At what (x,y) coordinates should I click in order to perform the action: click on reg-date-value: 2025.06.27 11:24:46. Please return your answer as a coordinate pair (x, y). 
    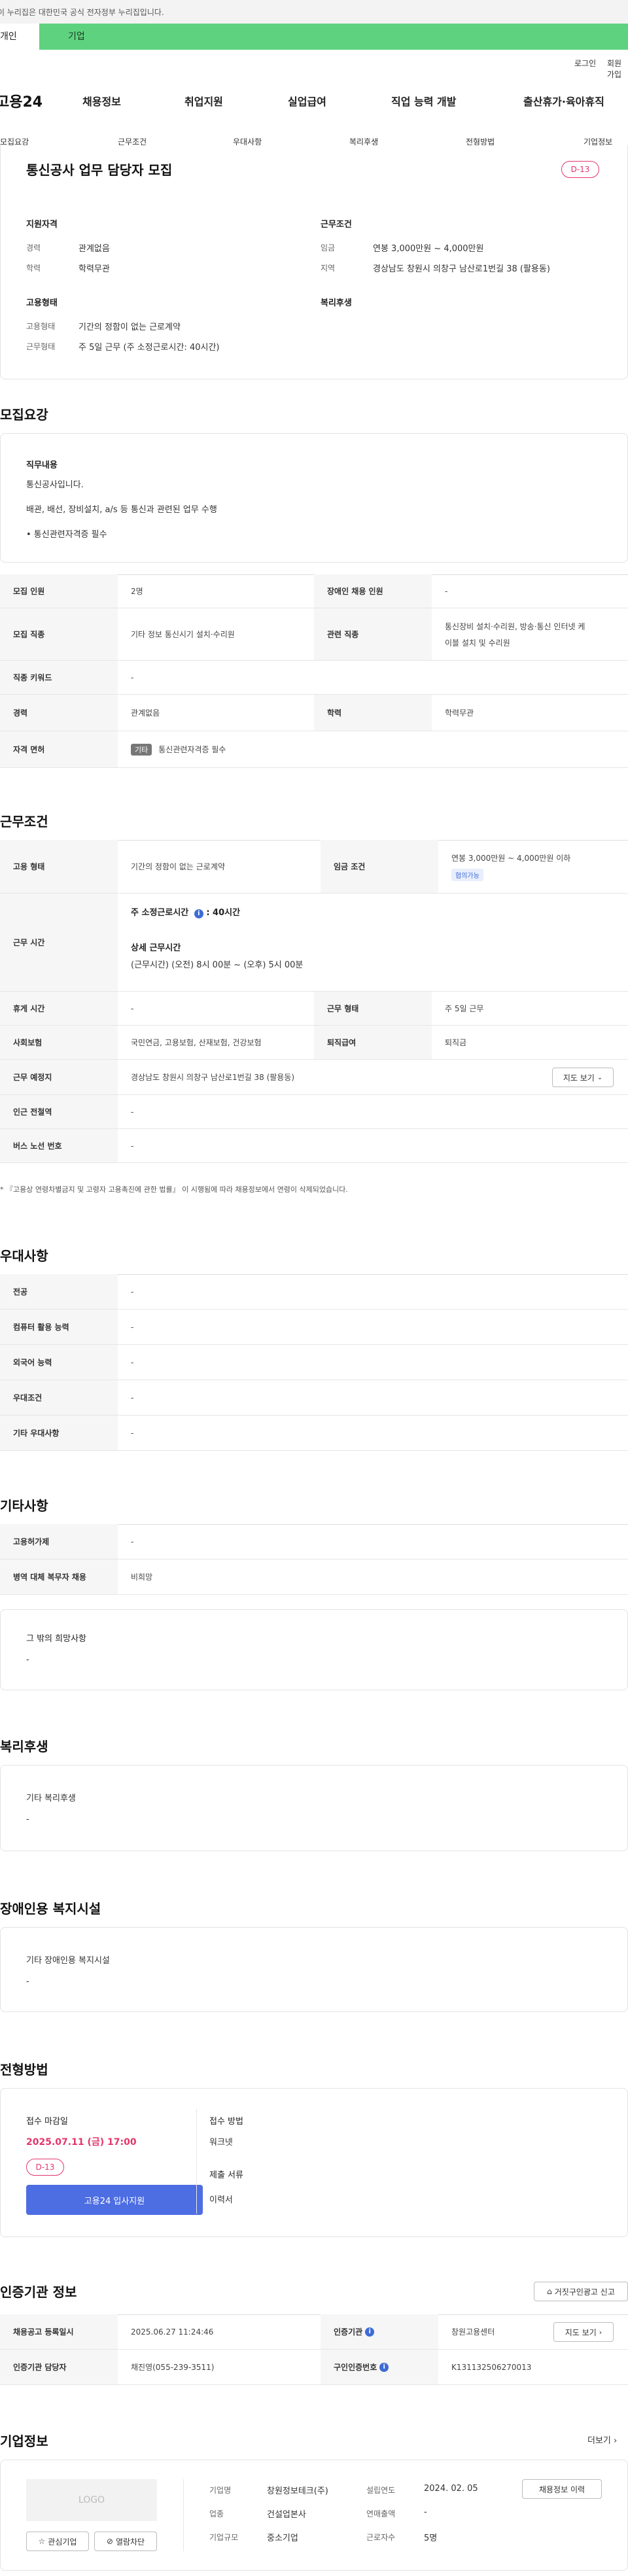
    Looking at the image, I should click on (172, 2332).